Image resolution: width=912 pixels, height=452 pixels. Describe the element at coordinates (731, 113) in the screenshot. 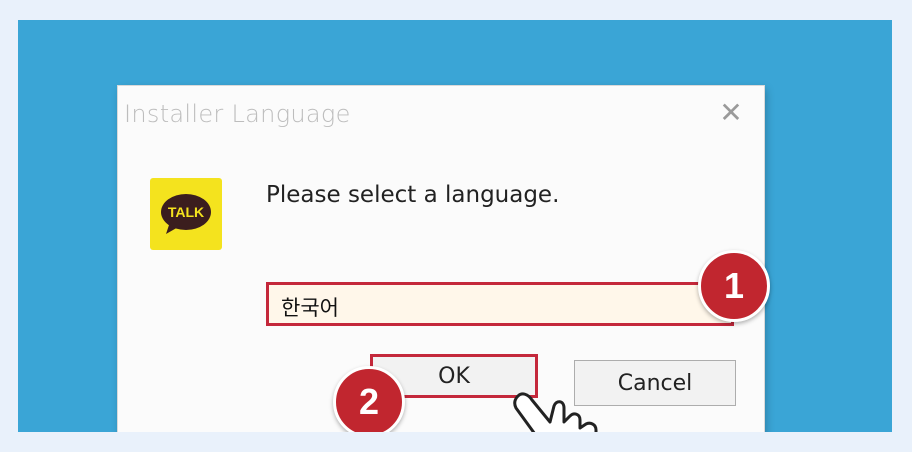

I see `close-icon: ✕` at that location.